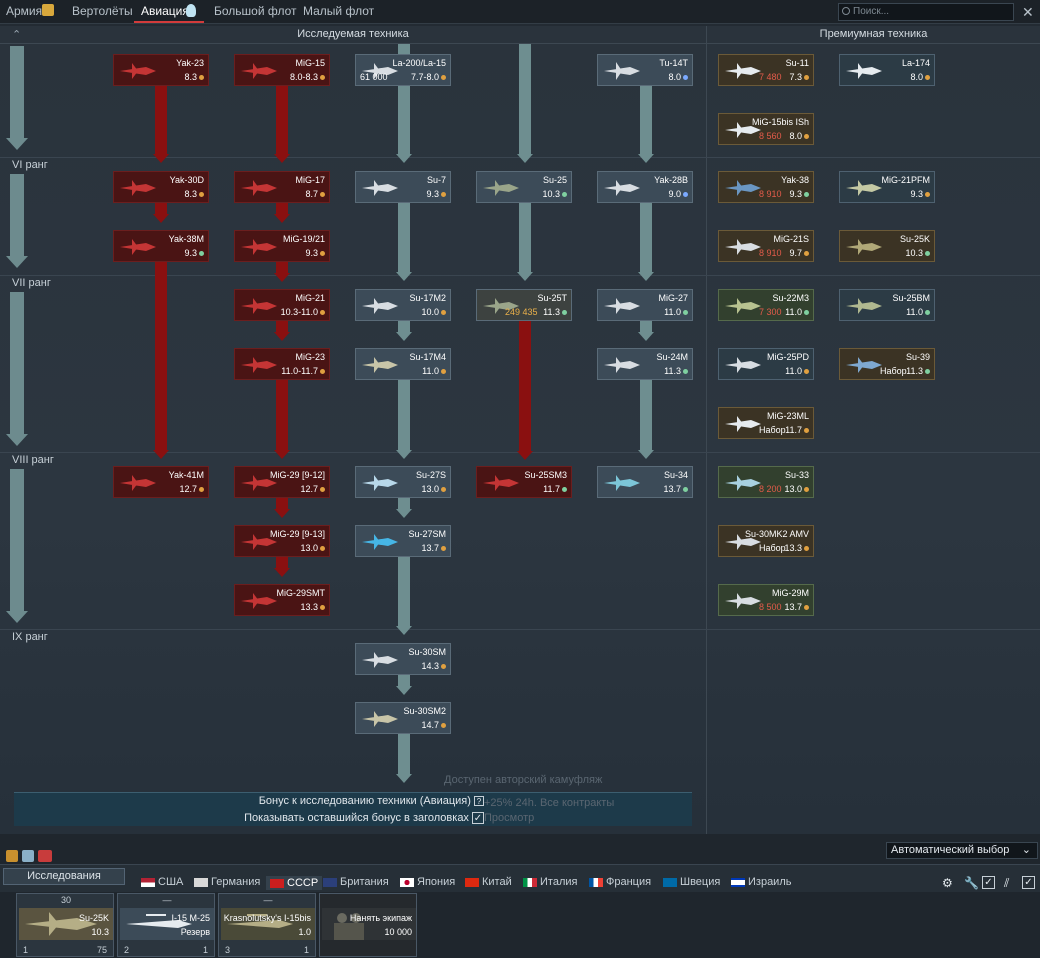 The image size is (1040, 958). Describe the element at coordinates (338, 11) in the screenshot. I see `tab-small-fleet: Малый флот` at that location.